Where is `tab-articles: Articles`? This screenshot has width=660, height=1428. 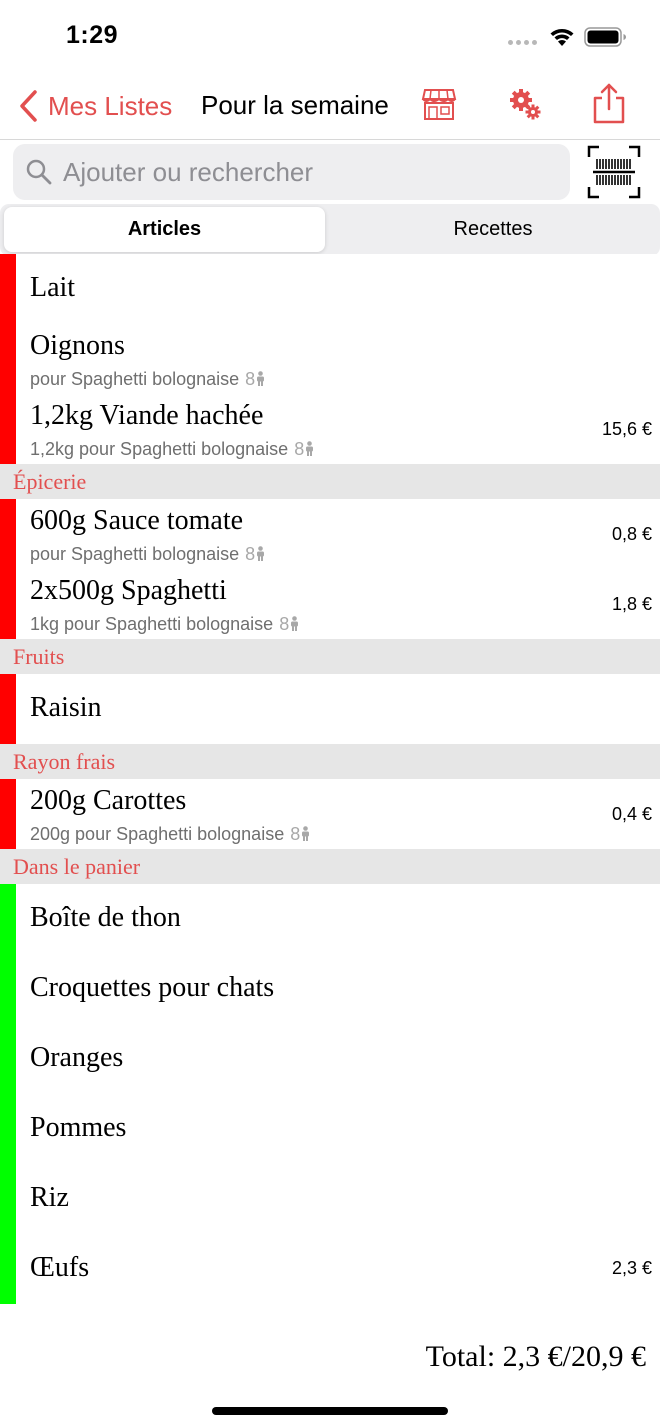 tab-articles: Articles is located at coordinates (164, 229).